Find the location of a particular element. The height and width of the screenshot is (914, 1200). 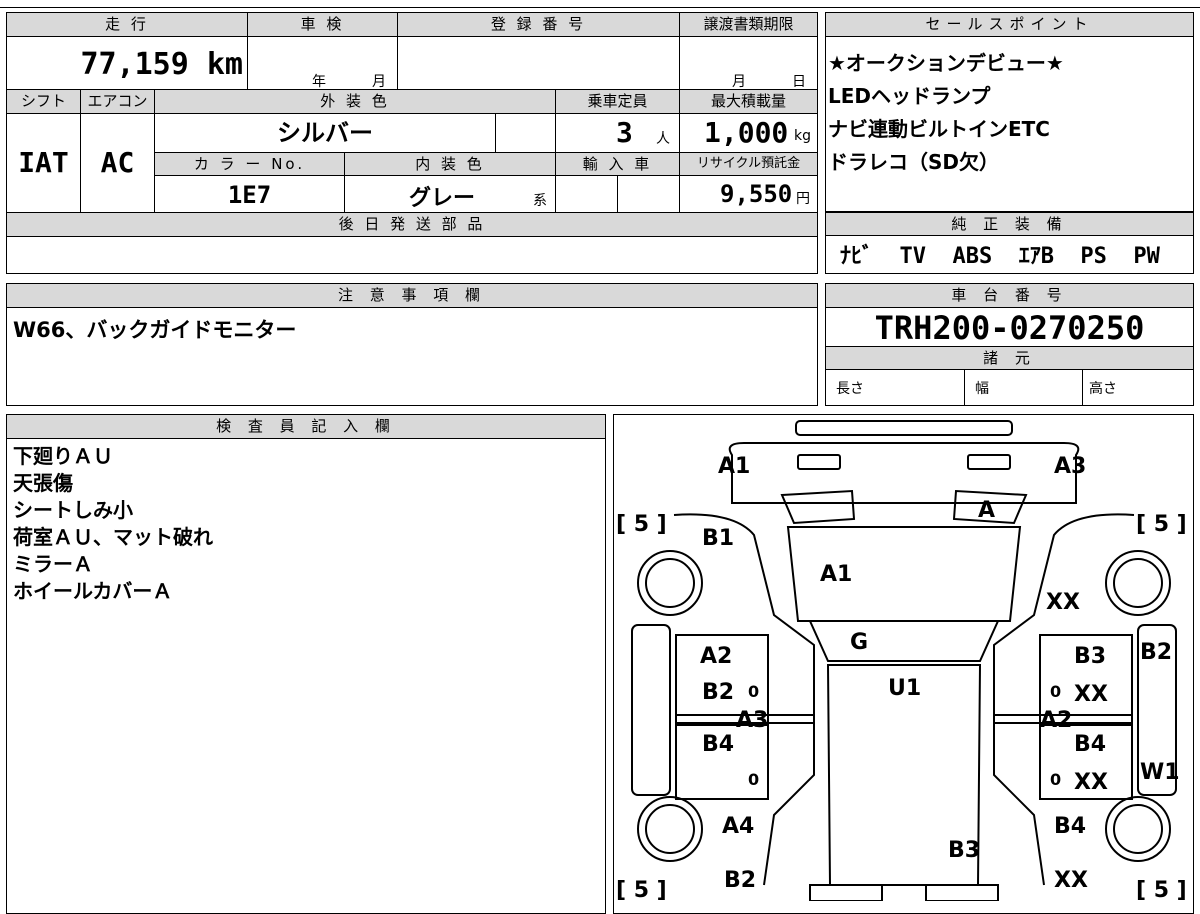

shaken-value: 年 月 is located at coordinates (322, 63).